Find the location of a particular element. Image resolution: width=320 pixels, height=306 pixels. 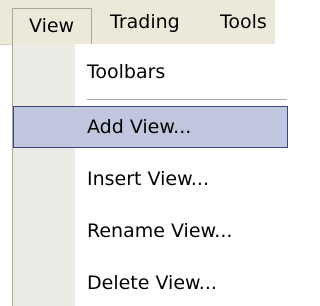

menu-item-toolbars: Toolbars is located at coordinates (144, 72).